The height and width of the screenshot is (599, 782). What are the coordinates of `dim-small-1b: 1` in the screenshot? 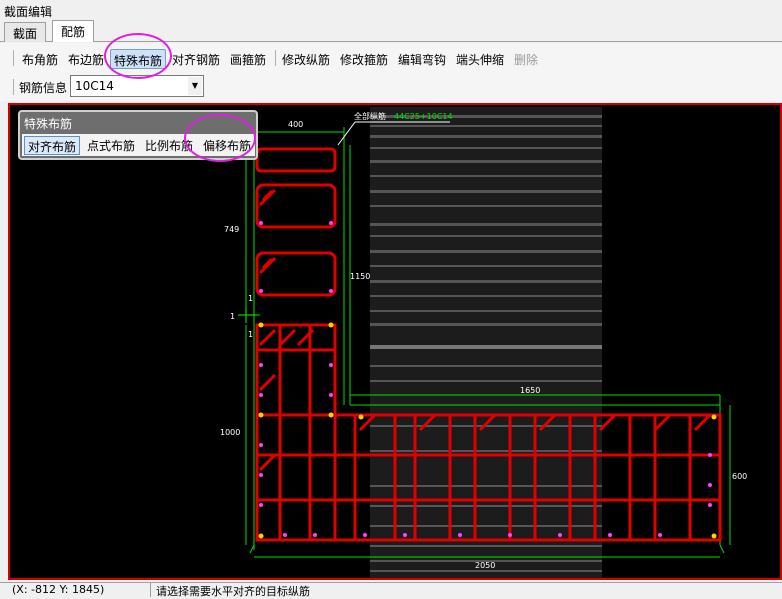 It's located at (232, 316).